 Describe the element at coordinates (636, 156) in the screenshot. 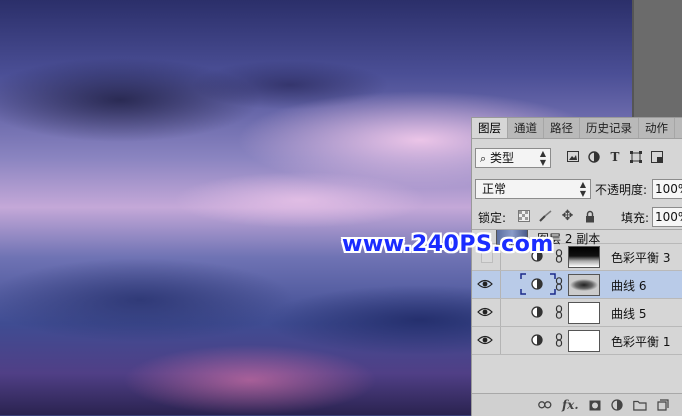

I see `shape-filter-icon` at that location.